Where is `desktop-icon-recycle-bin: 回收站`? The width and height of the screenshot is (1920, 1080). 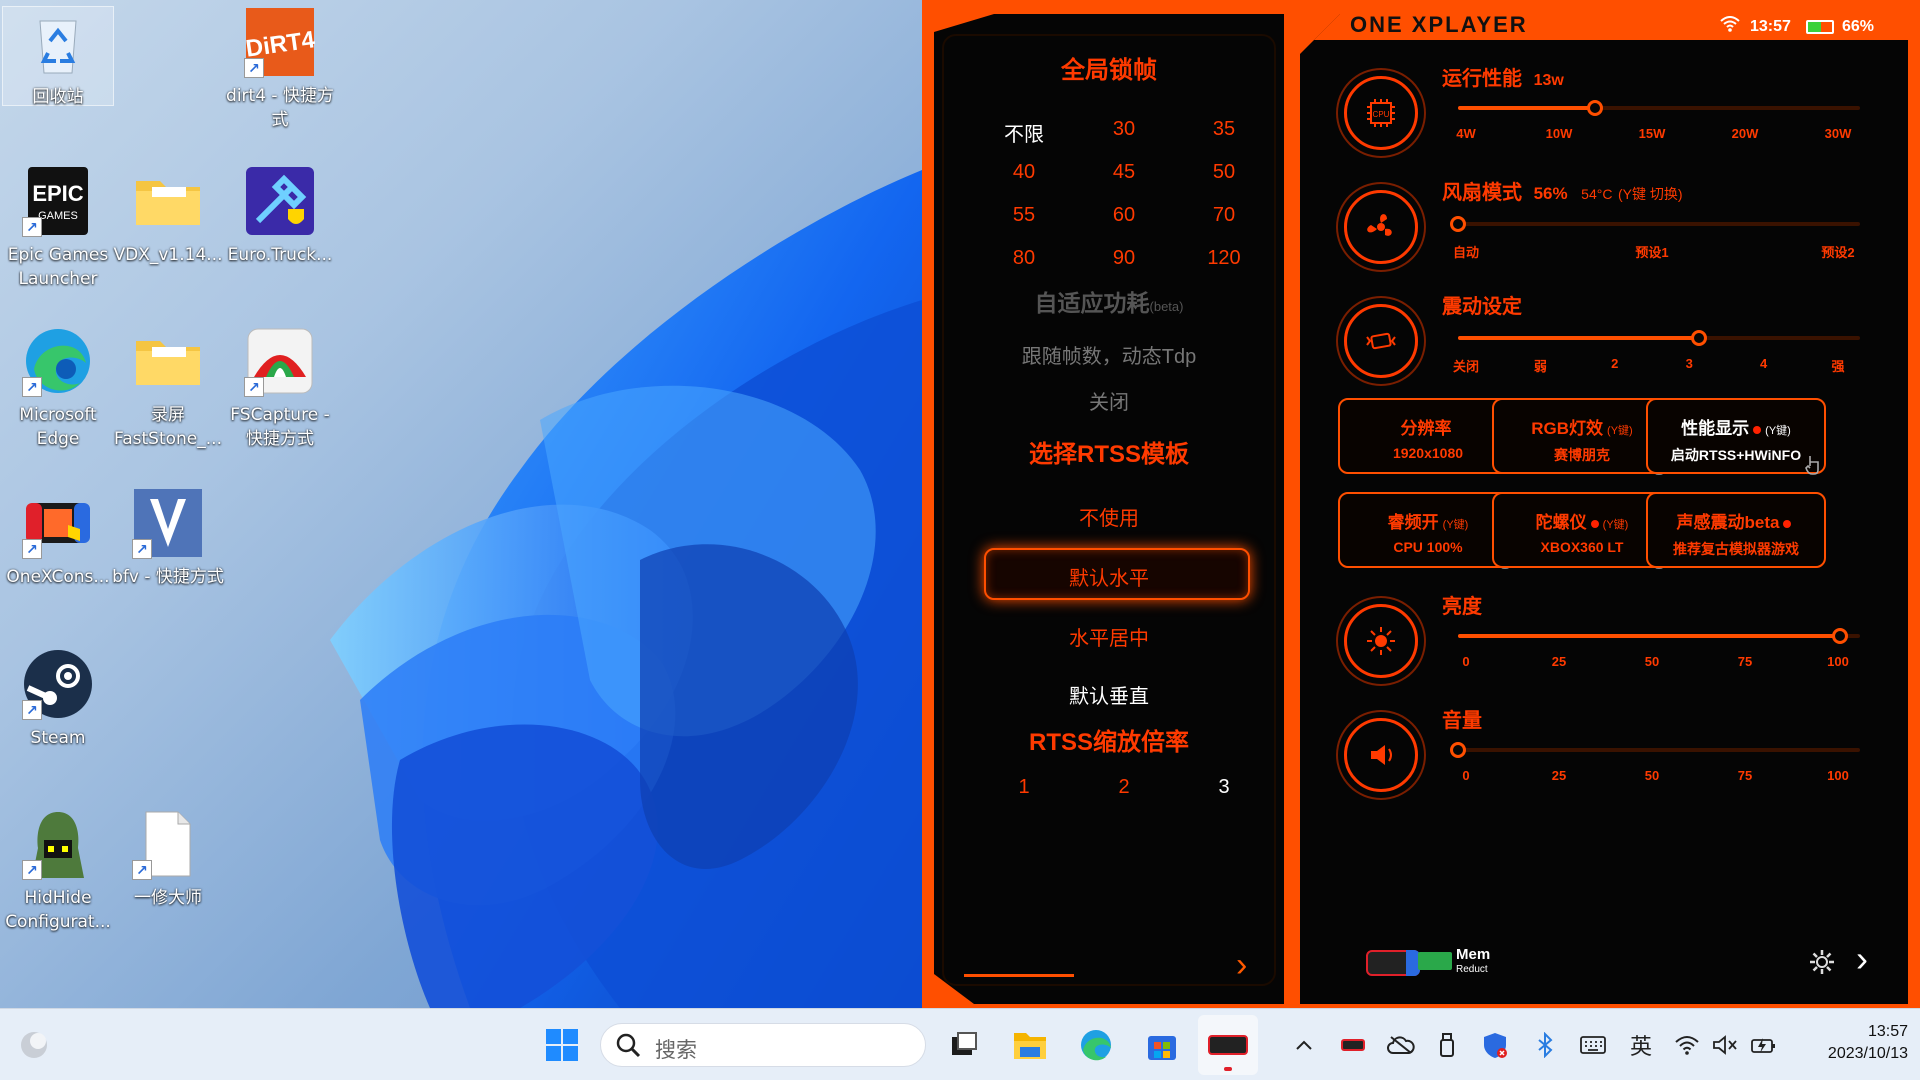 desktop-icon-recycle-bin: 回收站 is located at coordinates (58, 56).